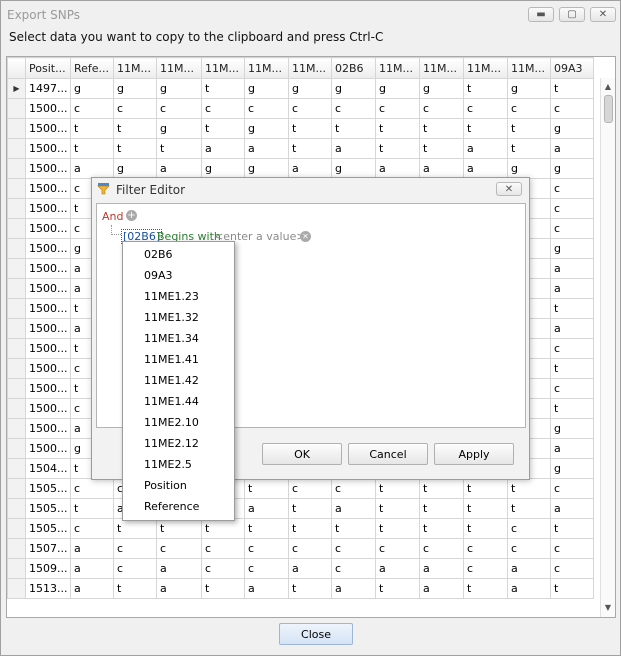 This screenshot has height=656, width=621. I want to click on group-operator: And, so click(112, 216).